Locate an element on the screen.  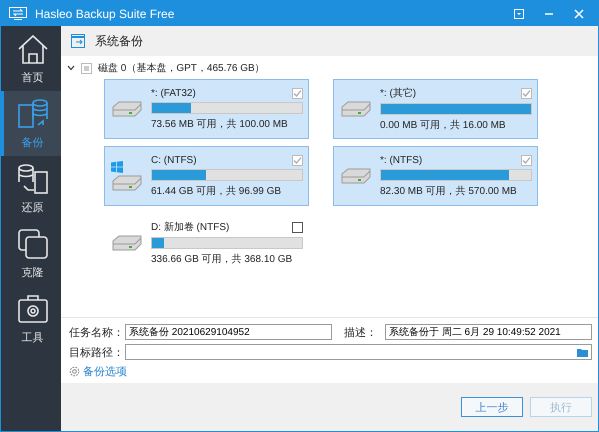
window-title: Hasleo Backup Suite Free is located at coordinates (105, 13).